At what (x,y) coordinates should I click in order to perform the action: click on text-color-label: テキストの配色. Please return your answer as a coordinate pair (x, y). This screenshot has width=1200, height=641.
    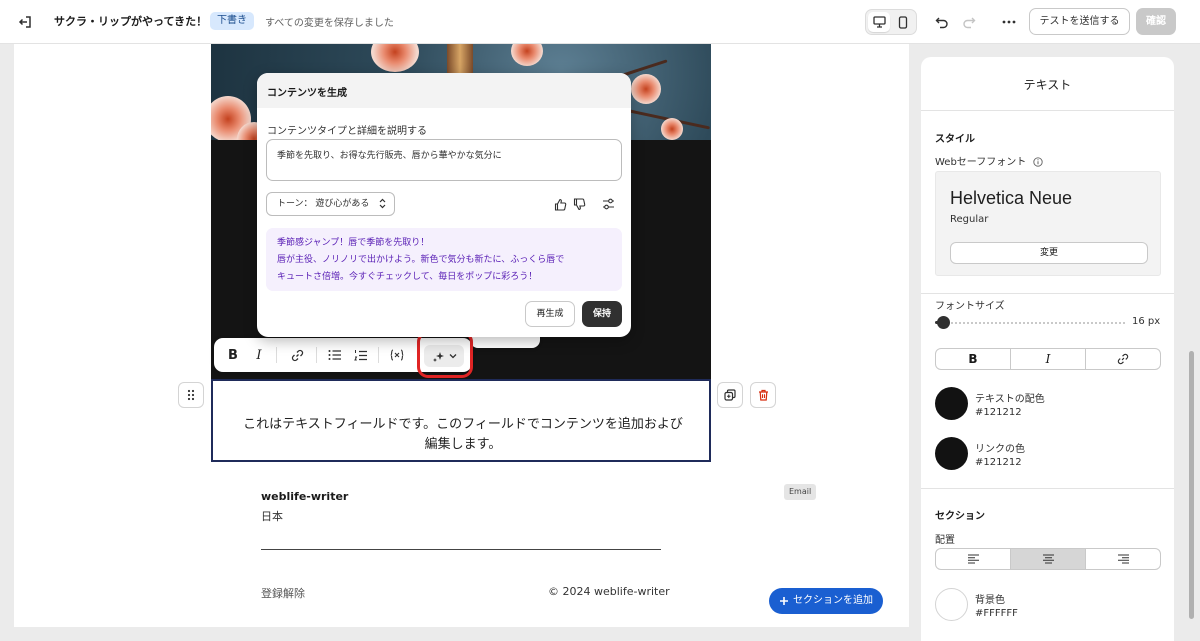
    Looking at the image, I should click on (1010, 399).